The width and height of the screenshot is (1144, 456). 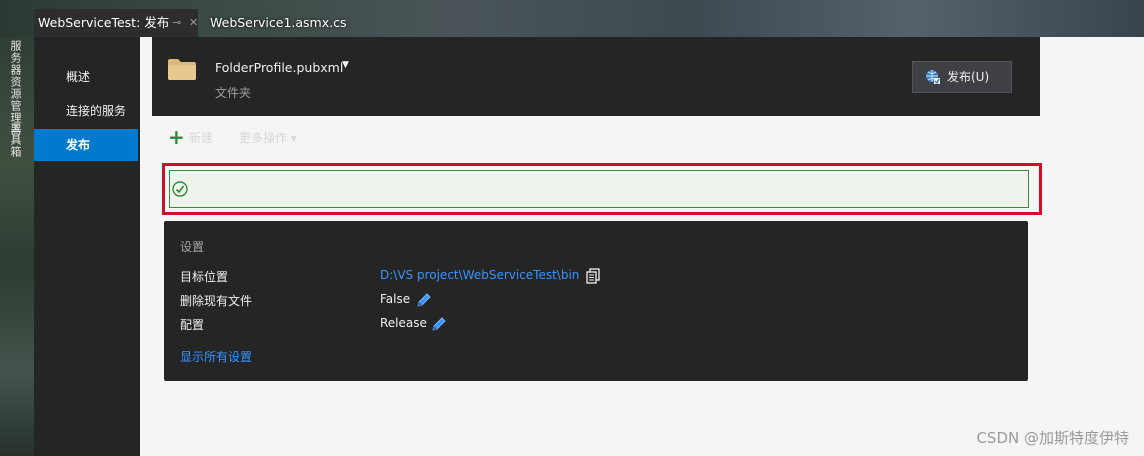 I want to click on publish-button: 发布(U), so click(x=962, y=77).